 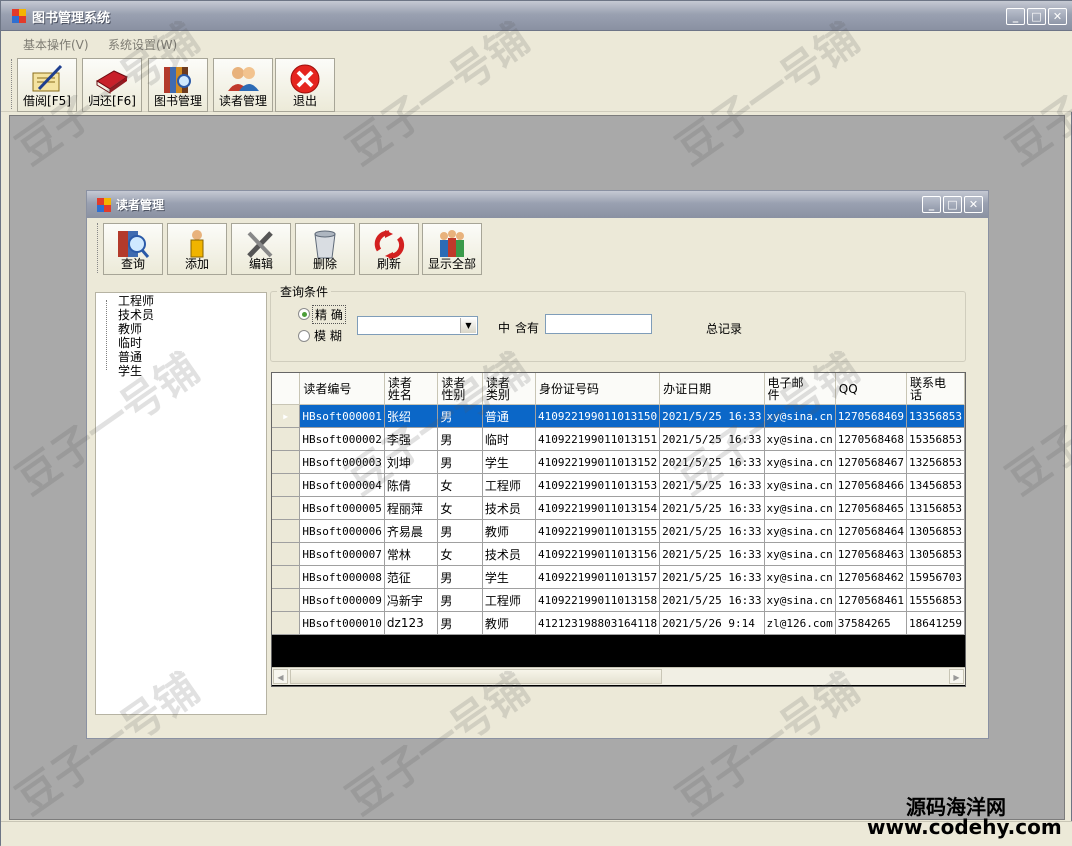 I want to click on tree-item-engineer: 工程师, so click(x=136, y=301).